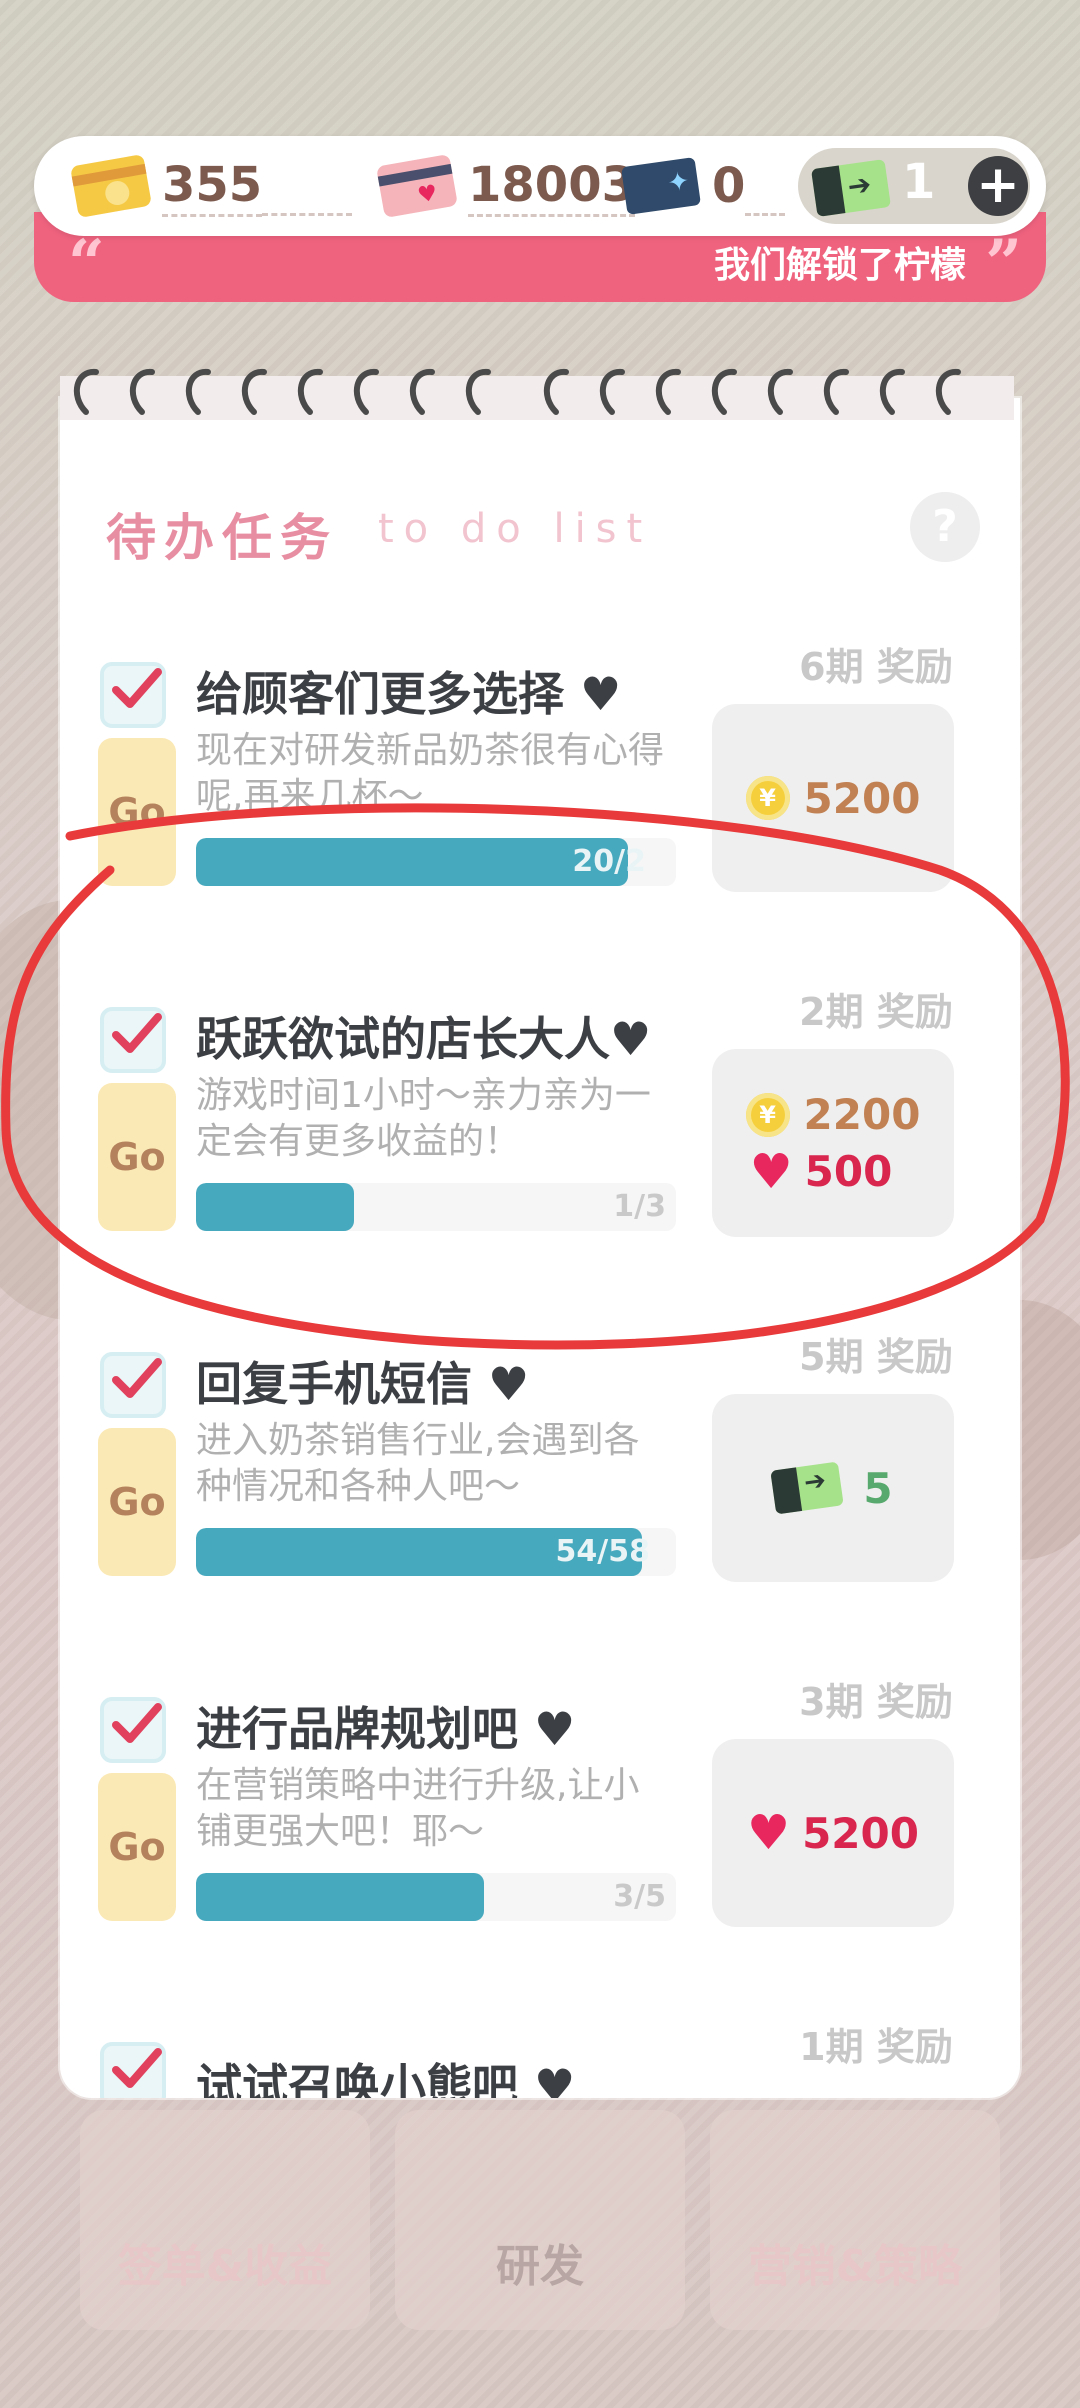 This screenshot has width=1080, height=2408. I want to click on coin-currency: 355, so click(211, 186).